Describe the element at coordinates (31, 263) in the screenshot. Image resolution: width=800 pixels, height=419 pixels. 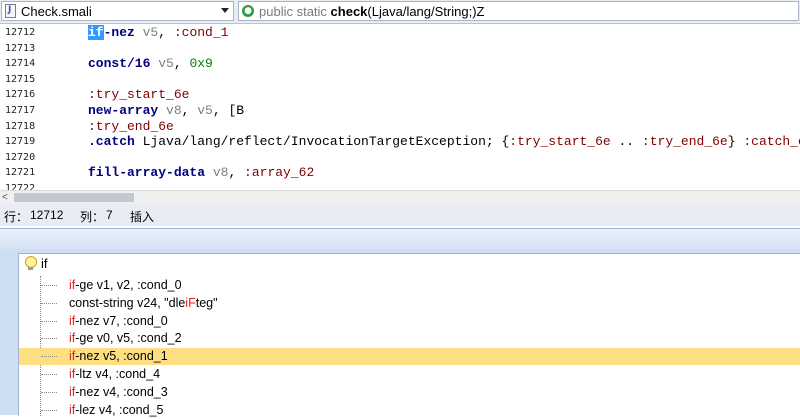
I see `lightbulb-icon` at that location.